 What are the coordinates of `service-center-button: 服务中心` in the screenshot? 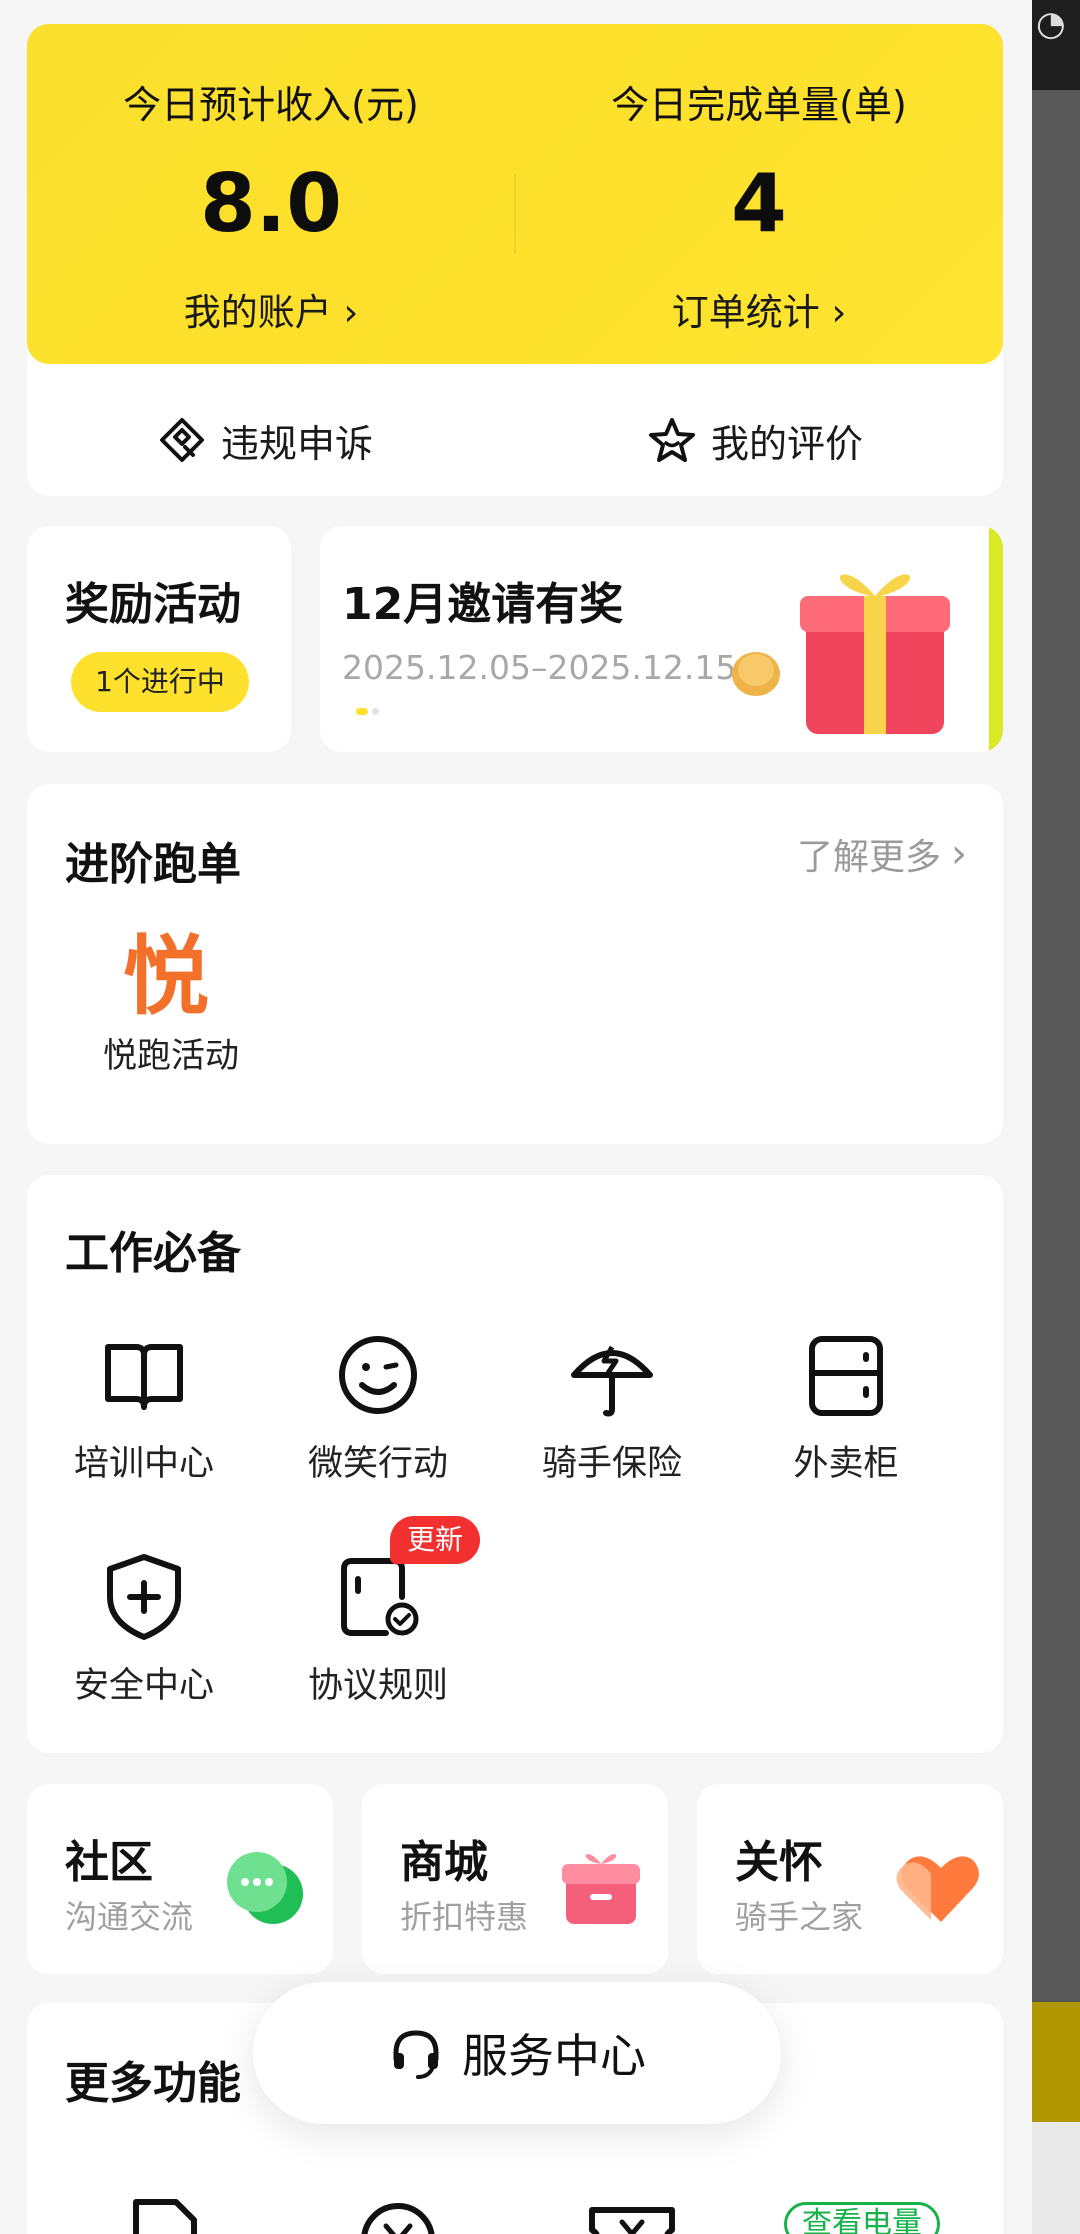 It's located at (517, 2053).